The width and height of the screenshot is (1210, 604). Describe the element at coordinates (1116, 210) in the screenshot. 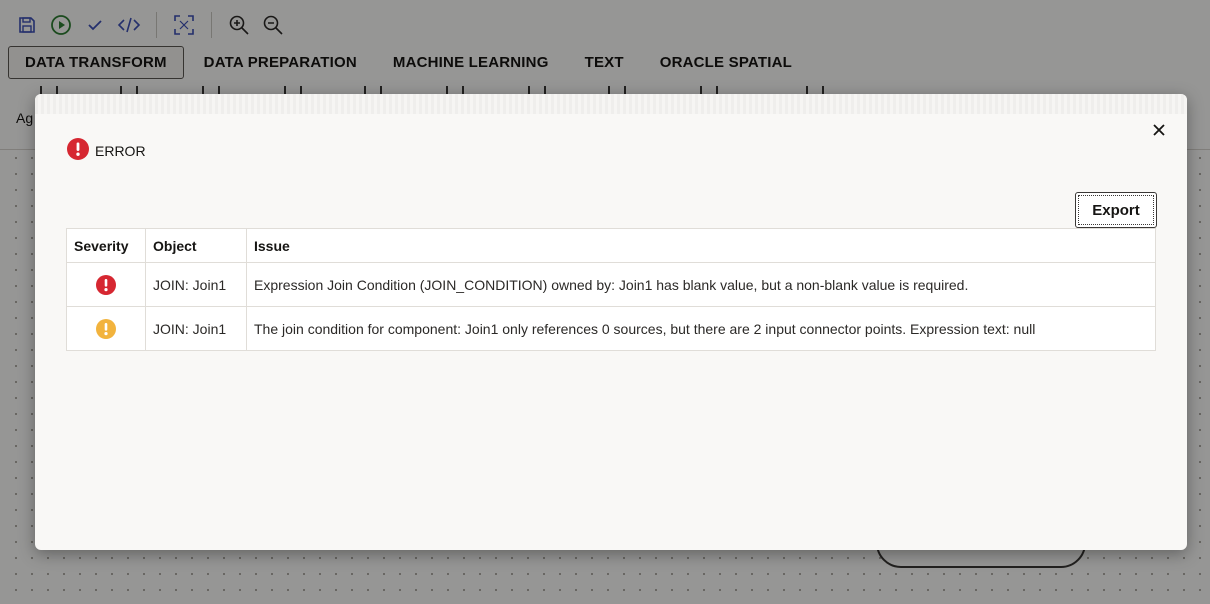

I see `export-button: Export` at that location.